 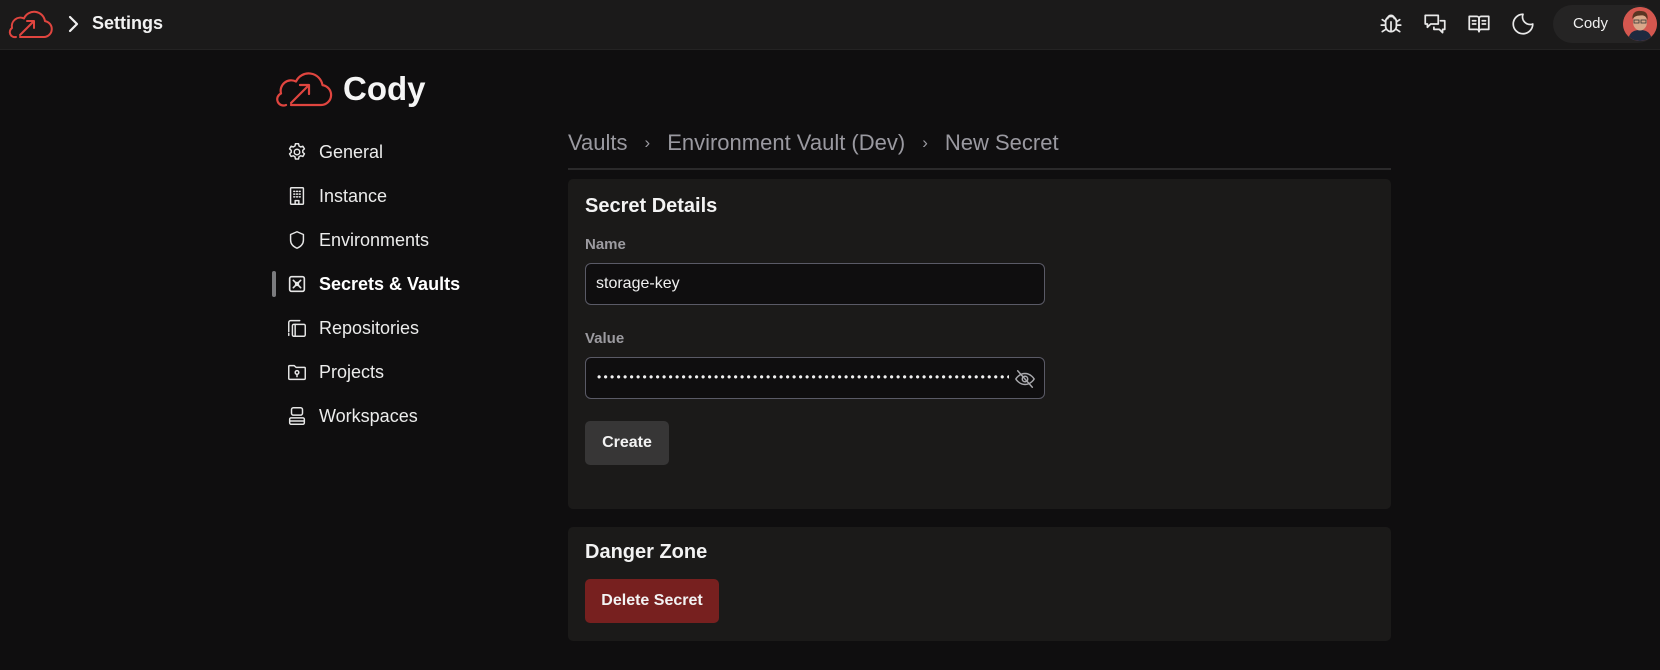 I want to click on top-bar: Settings Cody, so click(x=830, y=25).